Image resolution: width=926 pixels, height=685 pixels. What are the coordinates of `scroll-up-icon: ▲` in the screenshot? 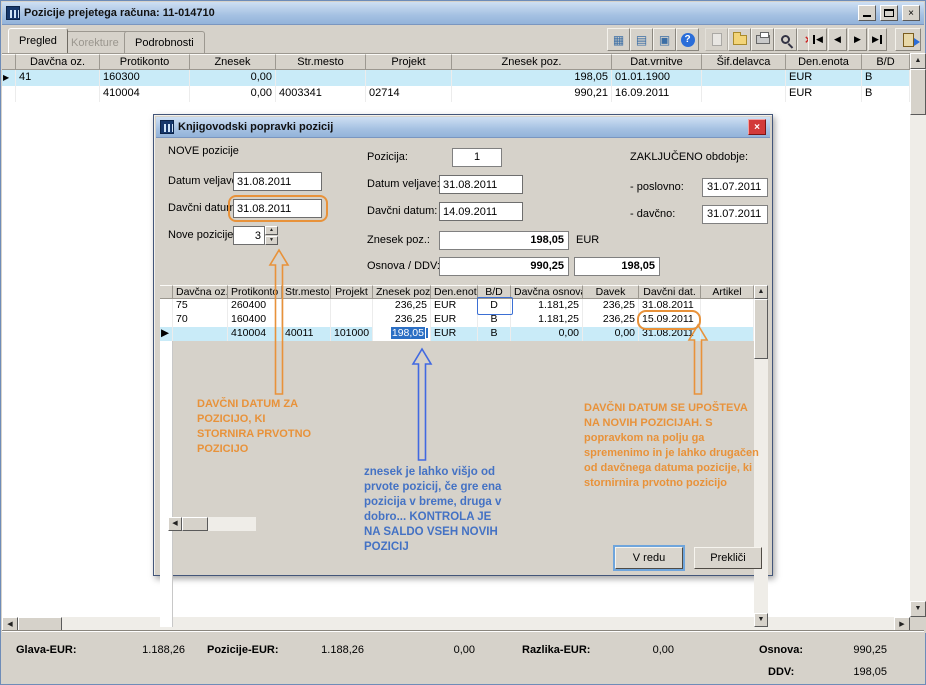 It's located at (918, 61).